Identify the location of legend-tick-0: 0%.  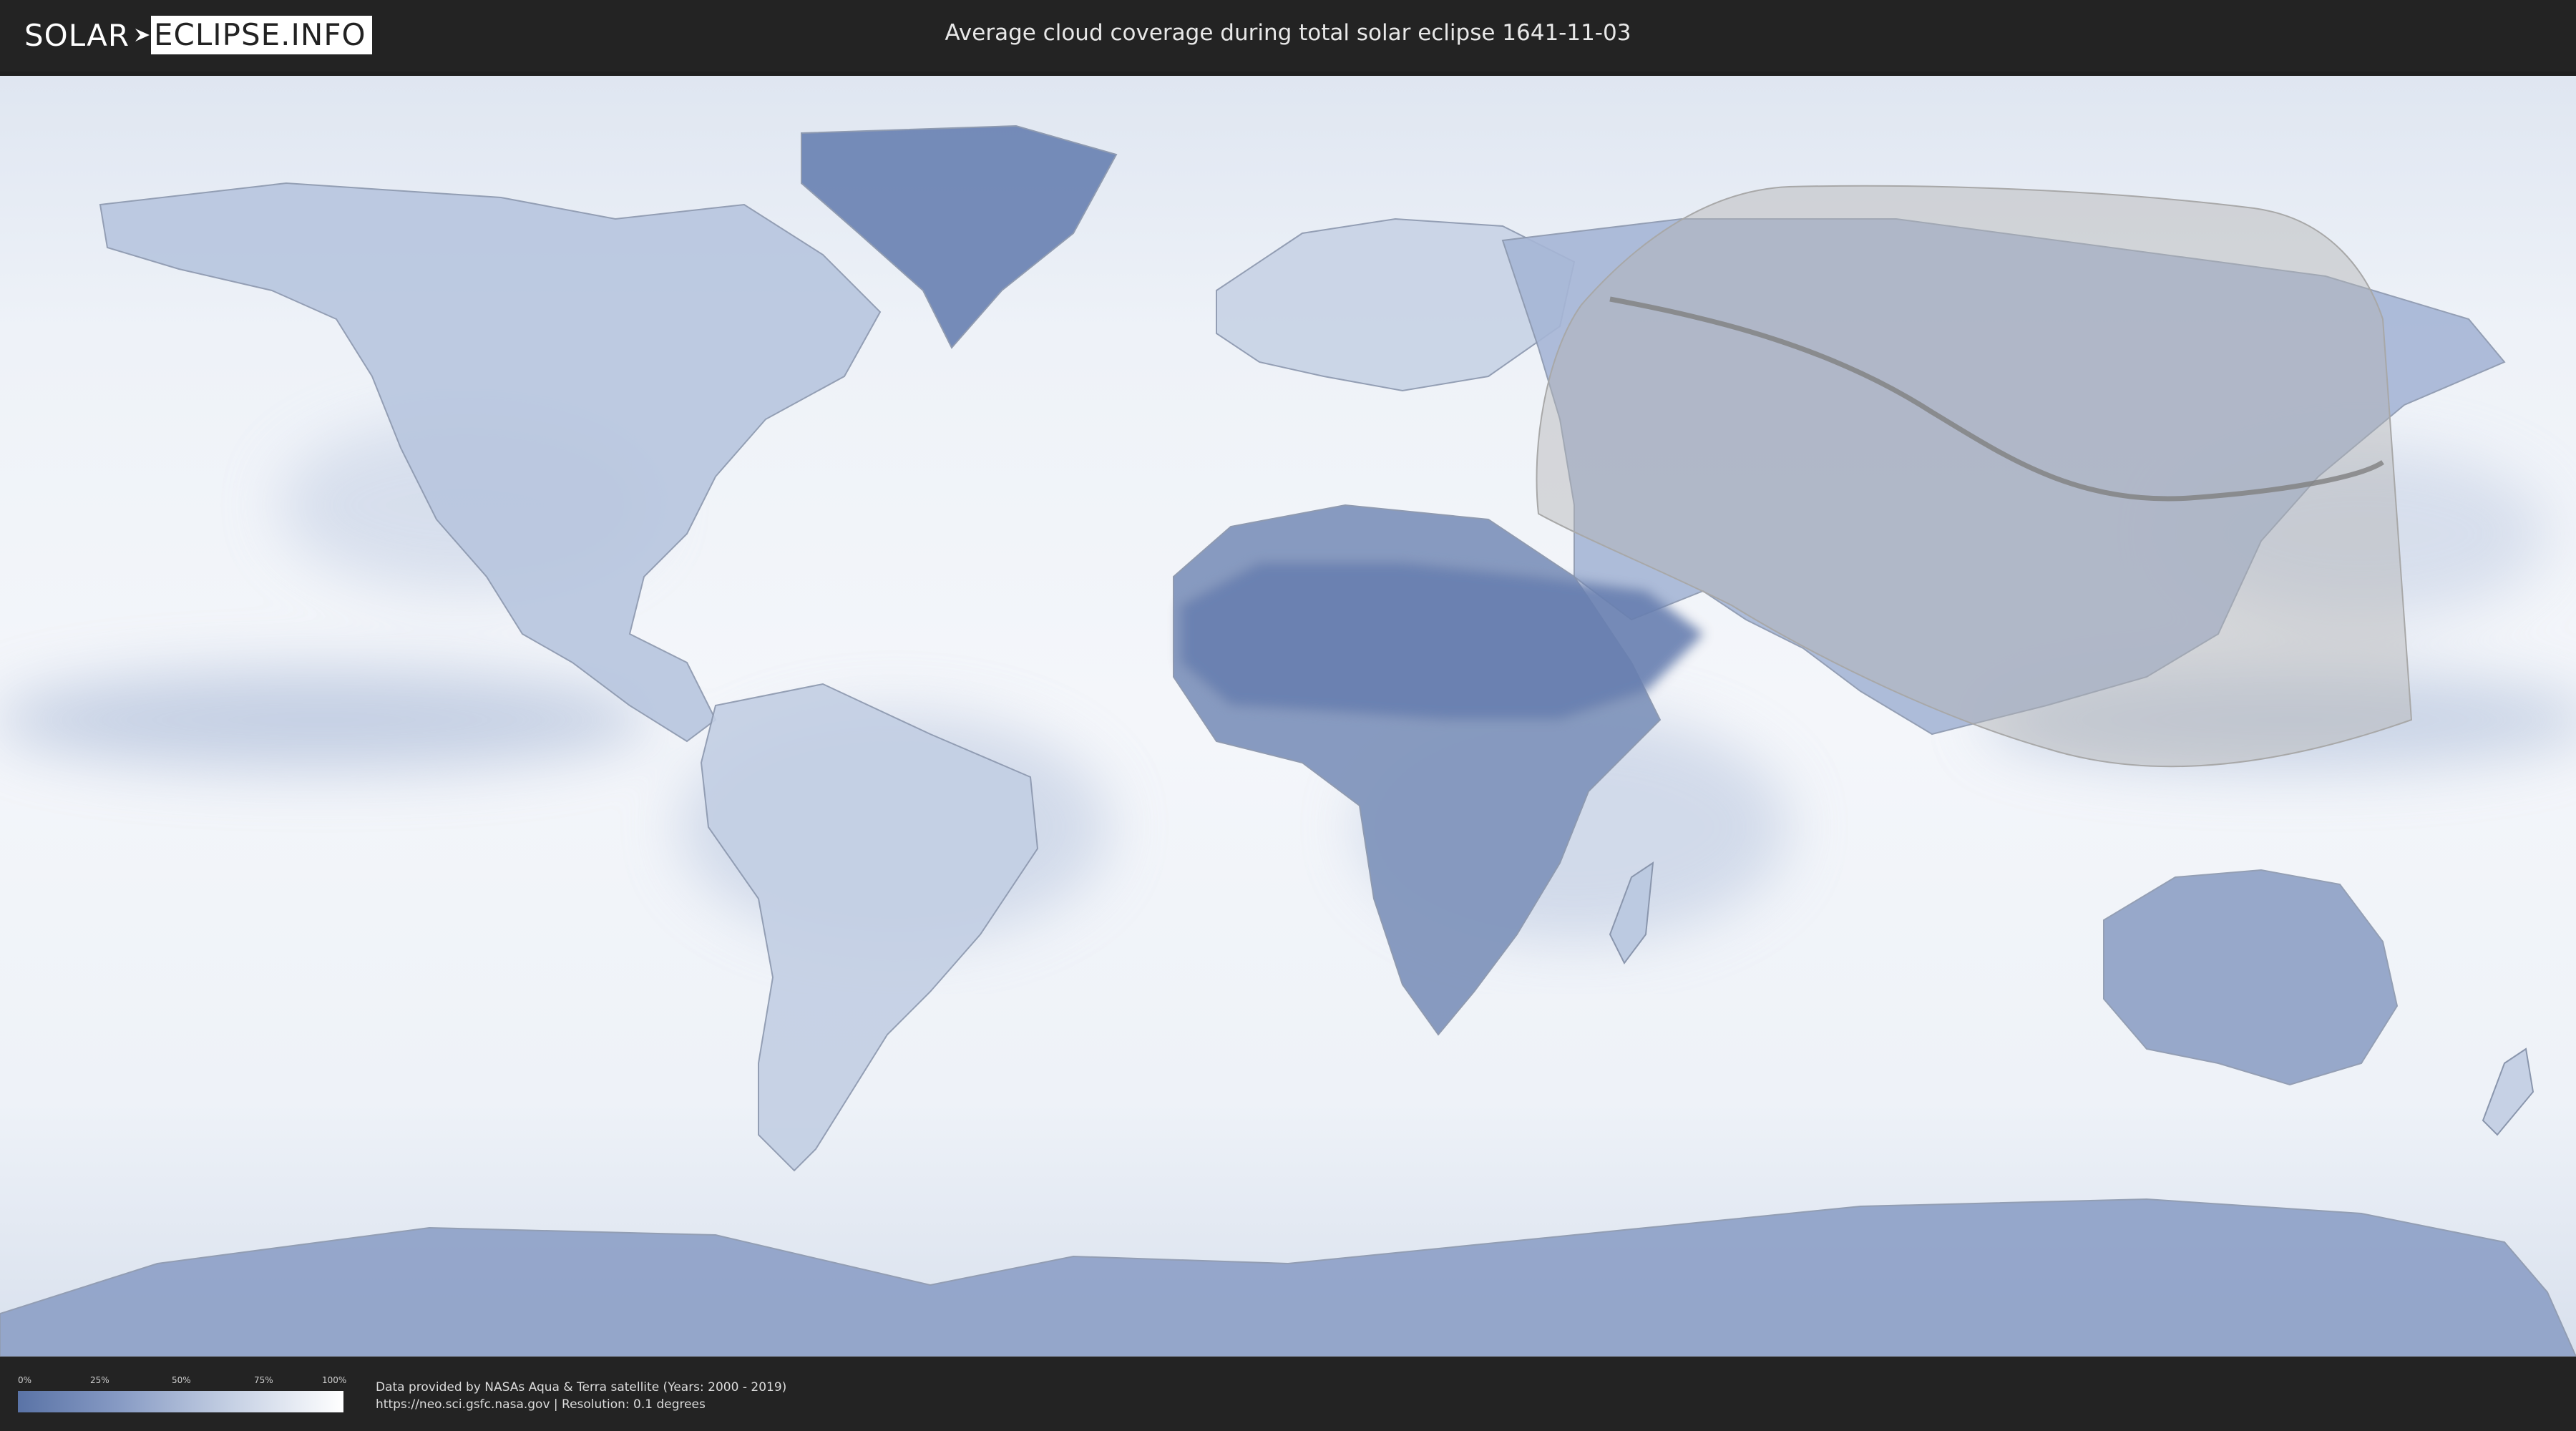
(25, 1380).